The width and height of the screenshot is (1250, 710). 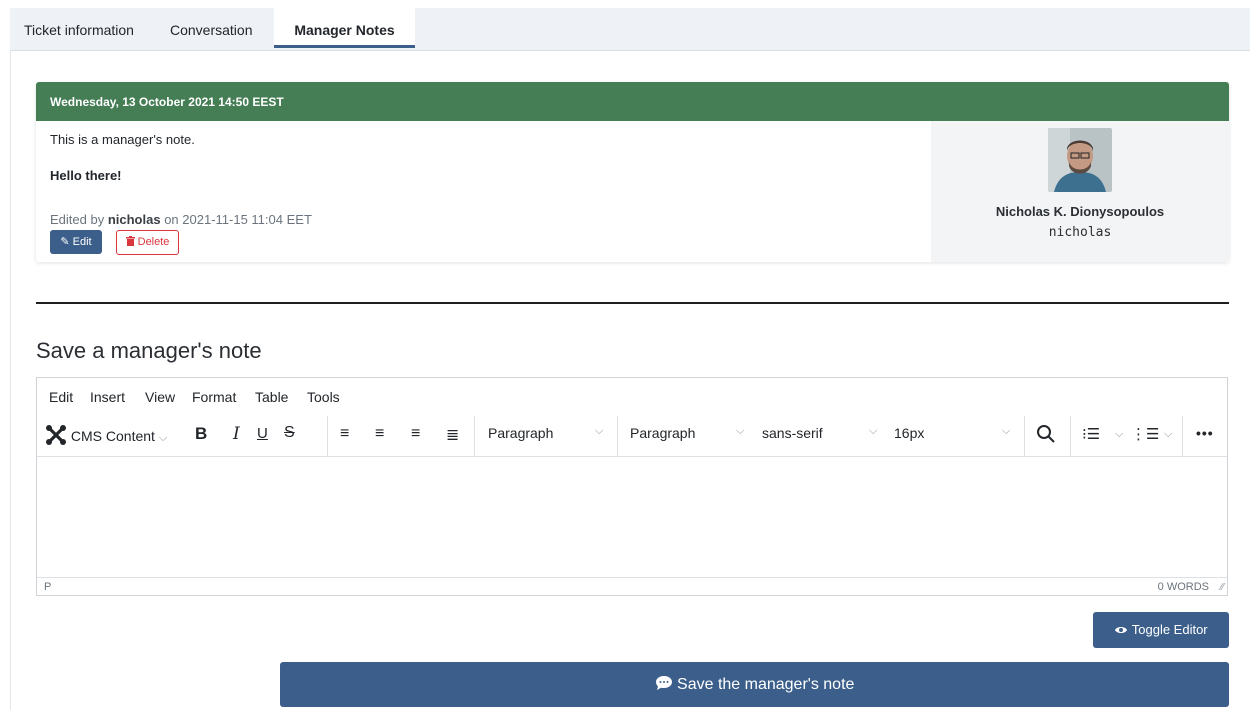 I want to click on tab-ticket-information: Ticket information, so click(x=79, y=29).